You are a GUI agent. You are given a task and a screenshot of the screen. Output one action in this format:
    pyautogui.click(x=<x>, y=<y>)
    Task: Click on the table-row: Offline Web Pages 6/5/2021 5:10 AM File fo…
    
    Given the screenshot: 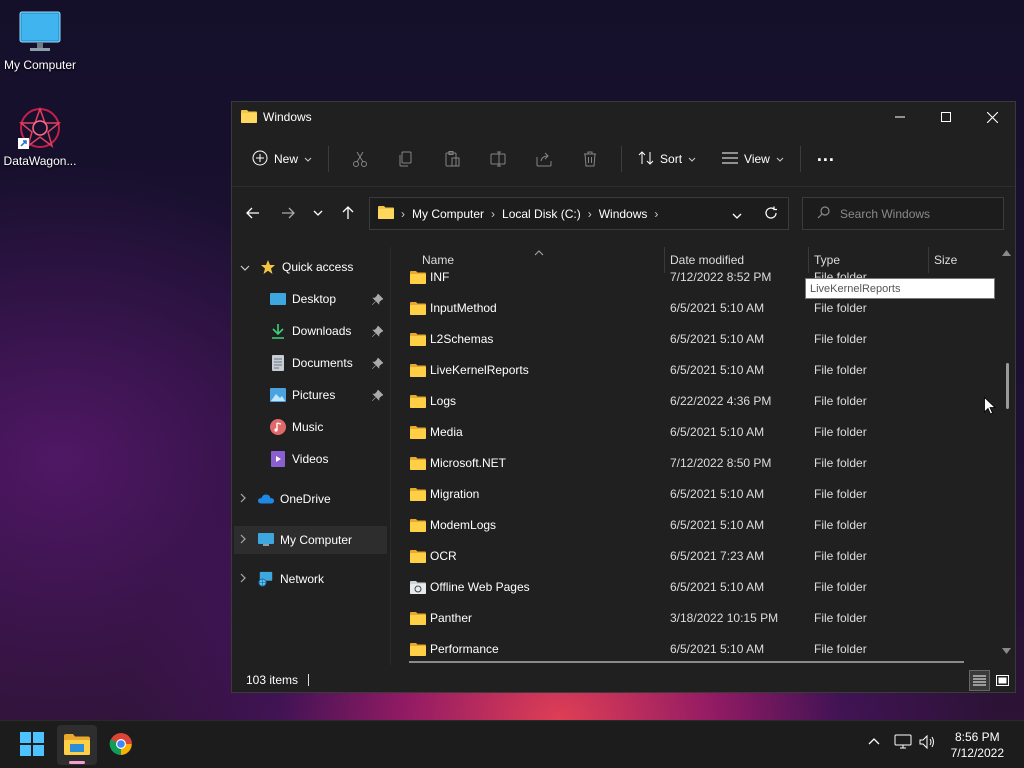 What is the action you would take?
    pyautogui.click(x=696, y=587)
    